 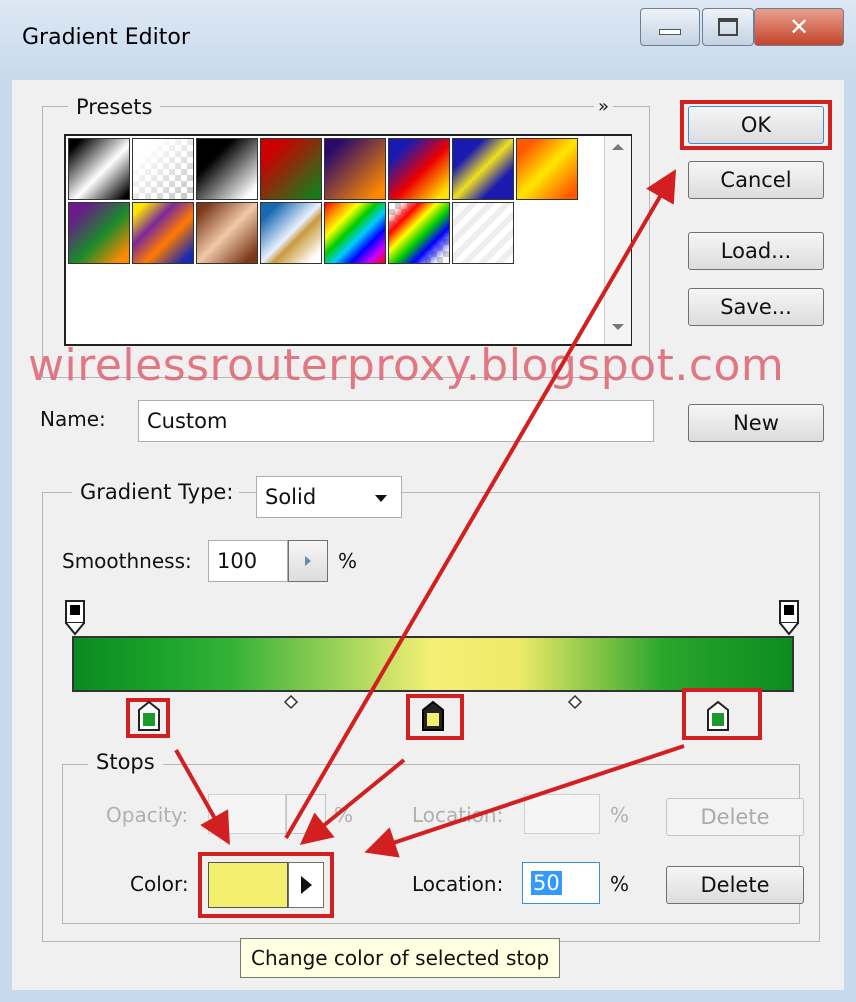 I want to click on opacity-slider-button, so click(x=306, y=814).